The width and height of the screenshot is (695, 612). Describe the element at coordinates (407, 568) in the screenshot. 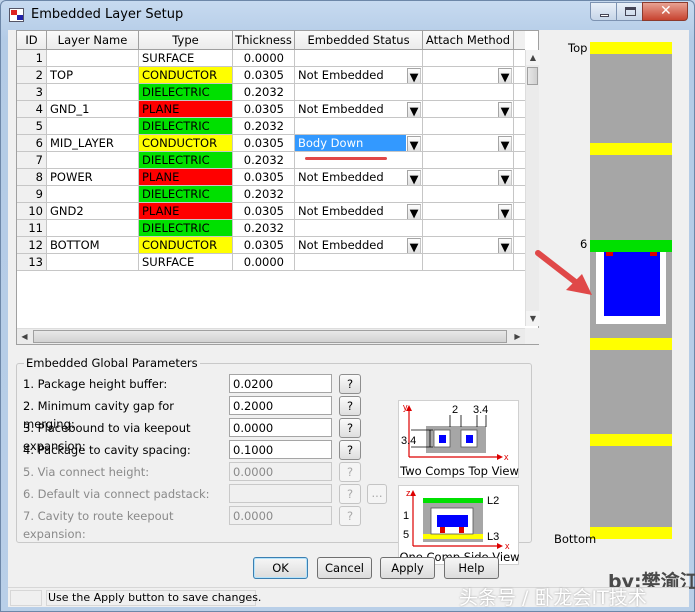

I see `apply-button: Apply` at that location.